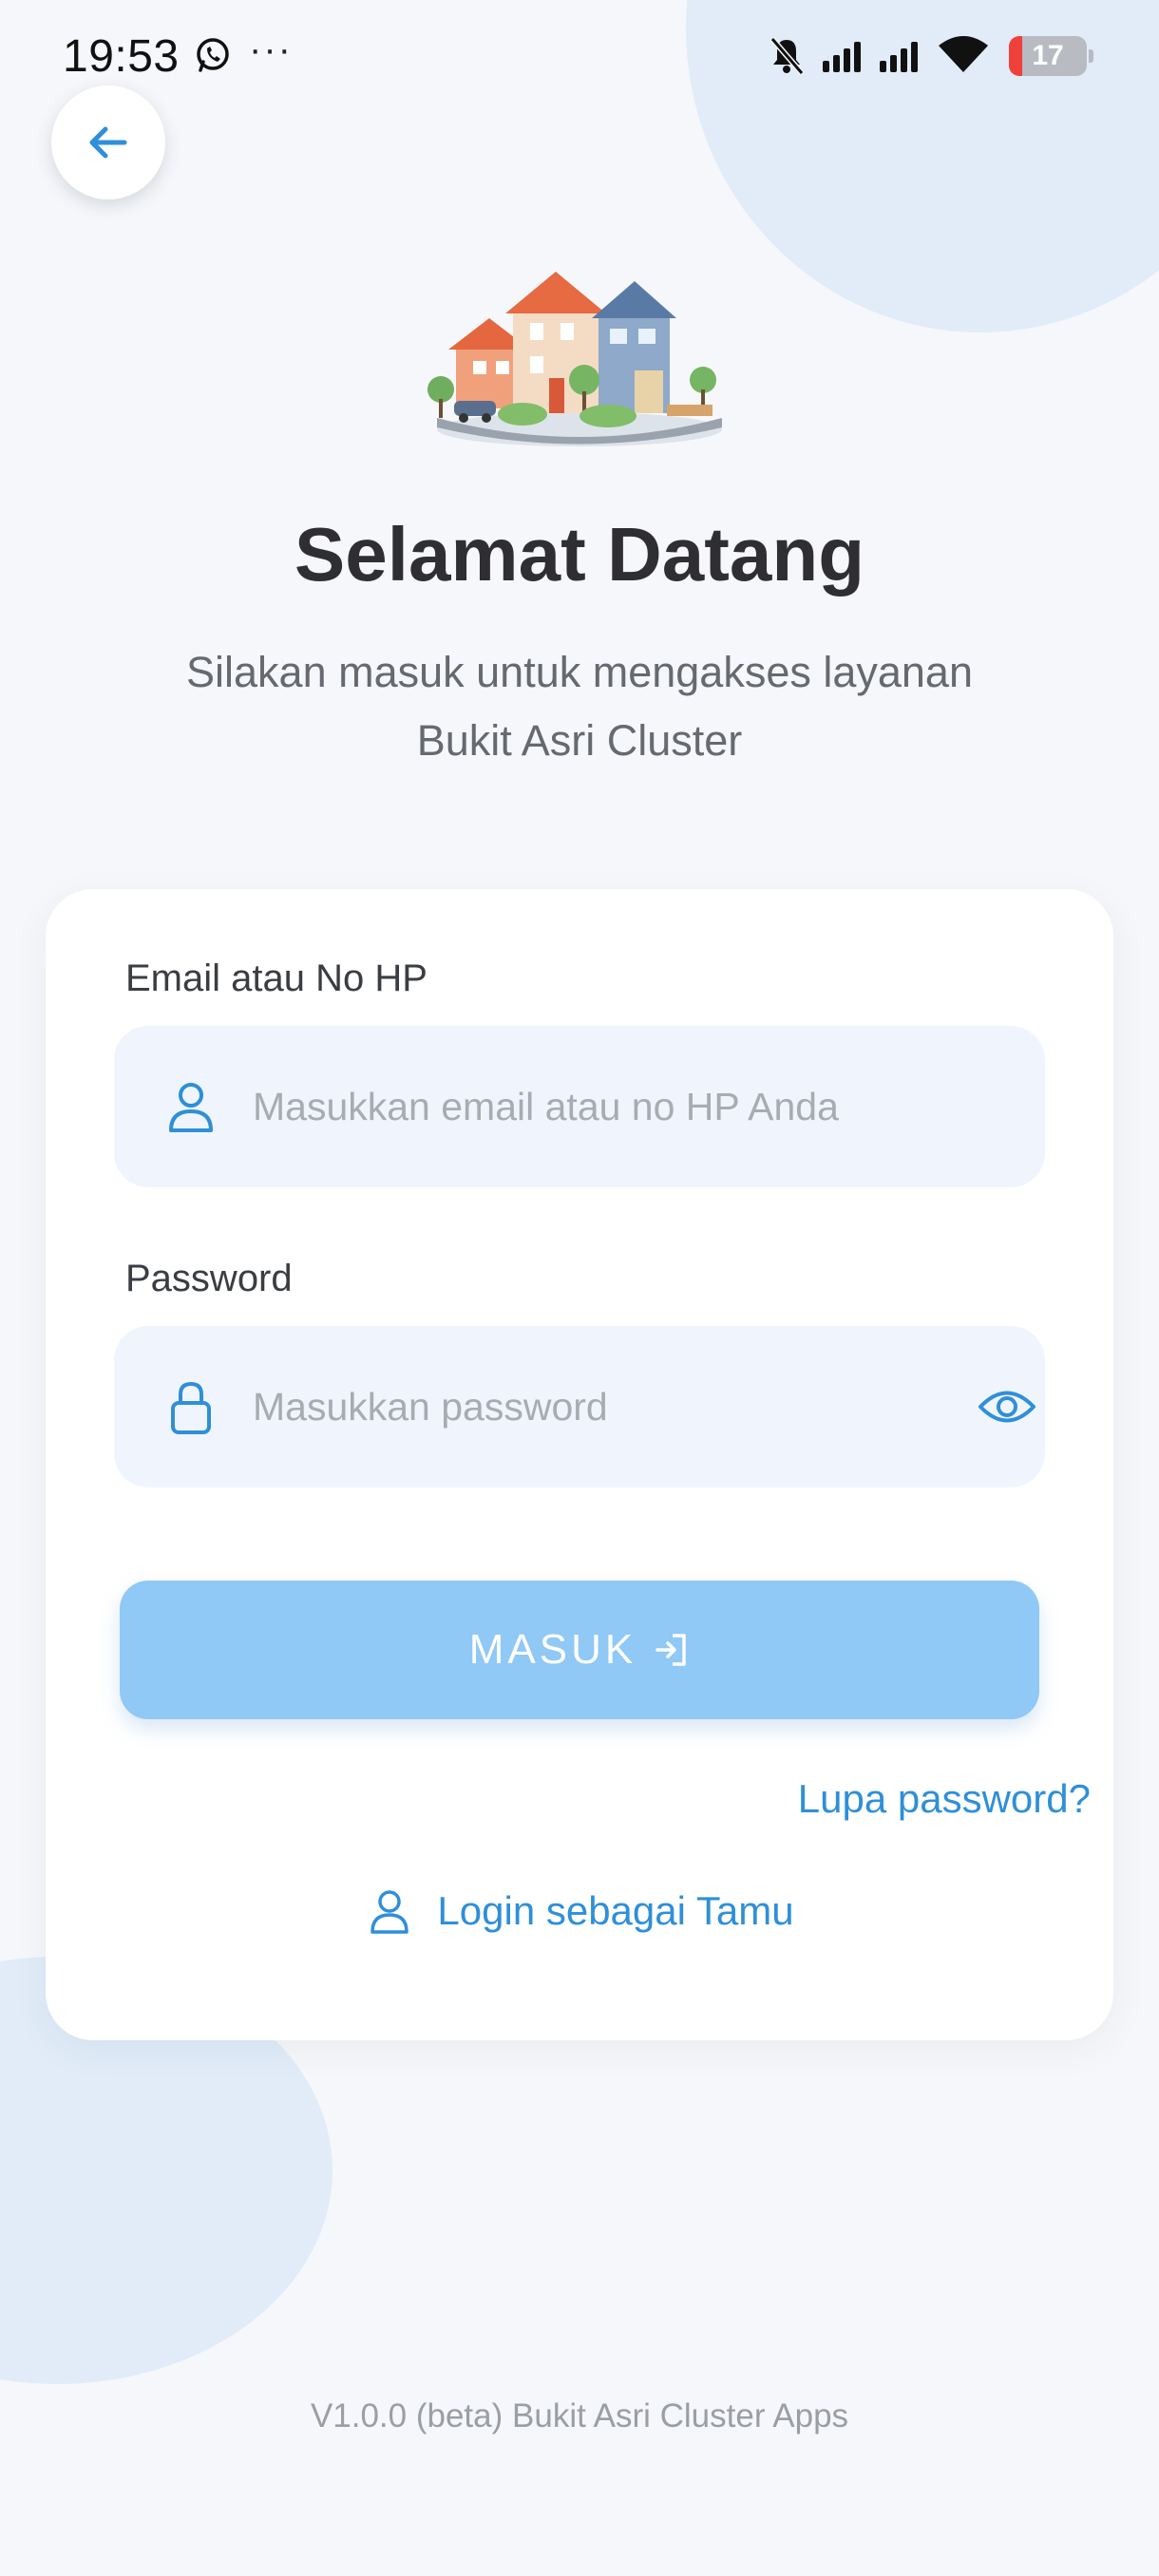 This screenshot has width=1159, height=2576. I want to click on battery-level: 17, so click(1048, 55).